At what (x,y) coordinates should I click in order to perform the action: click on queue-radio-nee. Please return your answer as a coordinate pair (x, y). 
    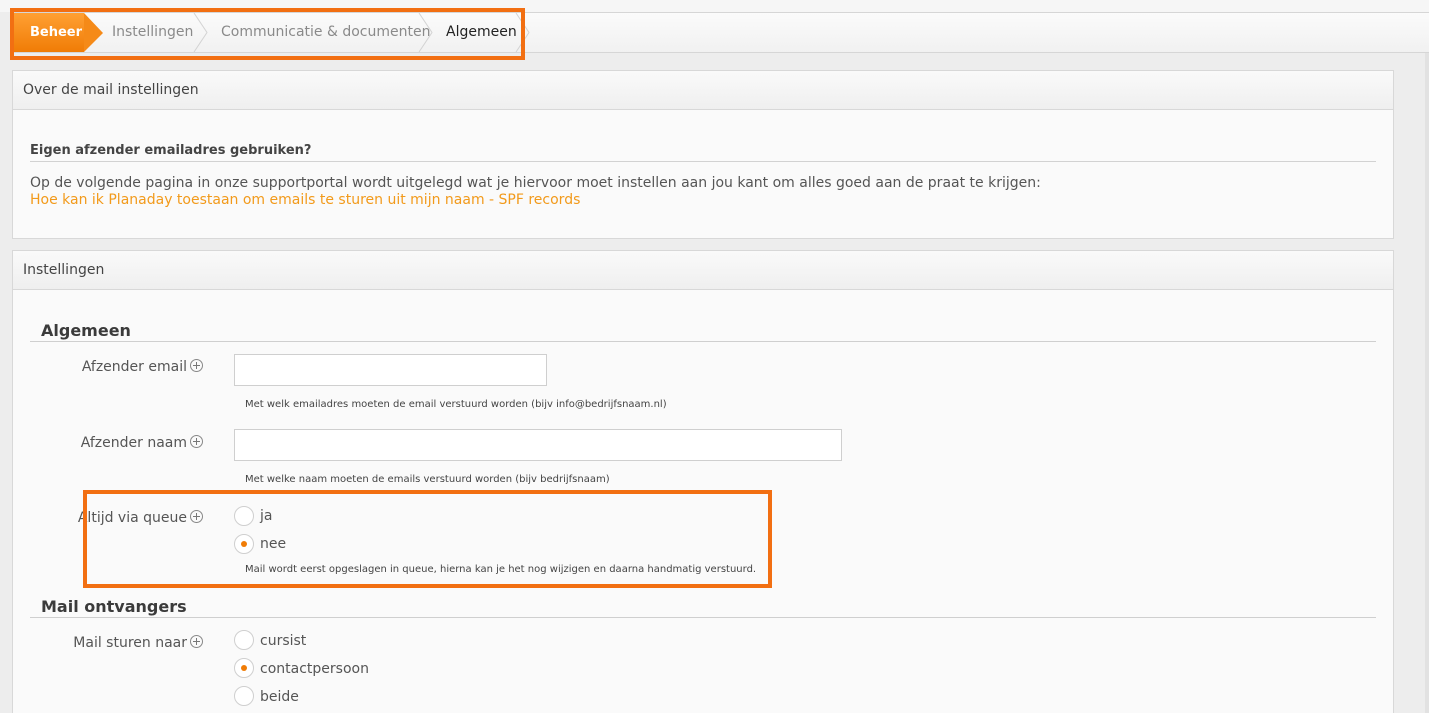
    Looking at the image, I should click on (244, 544).